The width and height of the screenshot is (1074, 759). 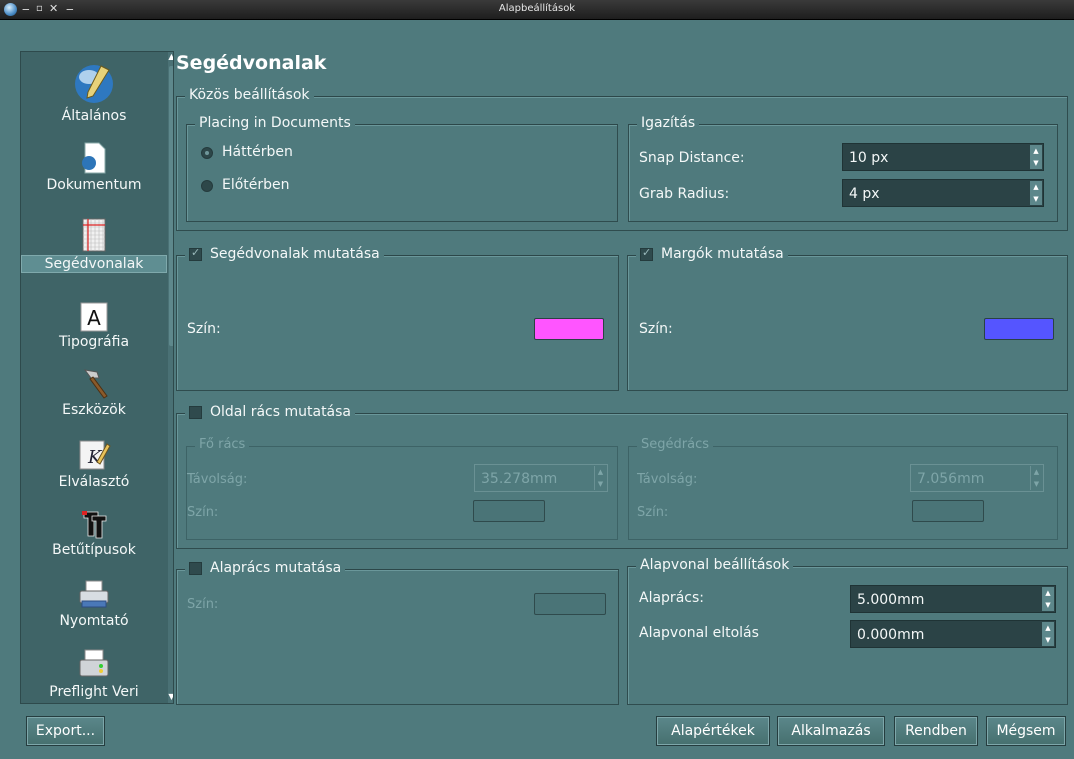 I want to click on sidebar-item-hyphenator: K Elválasztó, so click(x=94, y=464).